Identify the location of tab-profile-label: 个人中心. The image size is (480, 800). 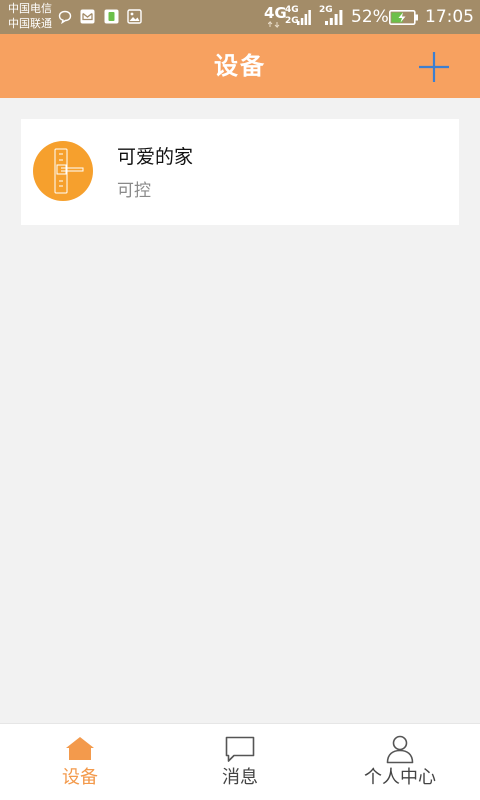
(400, 777).